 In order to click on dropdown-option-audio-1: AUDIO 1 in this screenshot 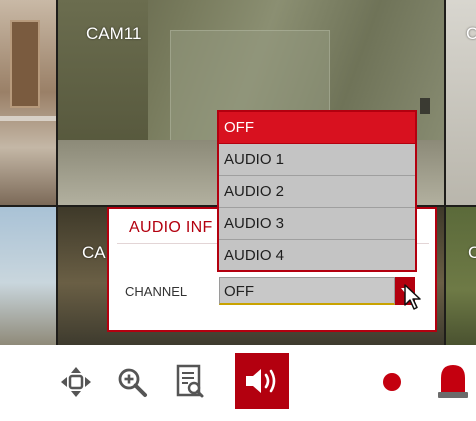, I will do `click(317, 160)`.